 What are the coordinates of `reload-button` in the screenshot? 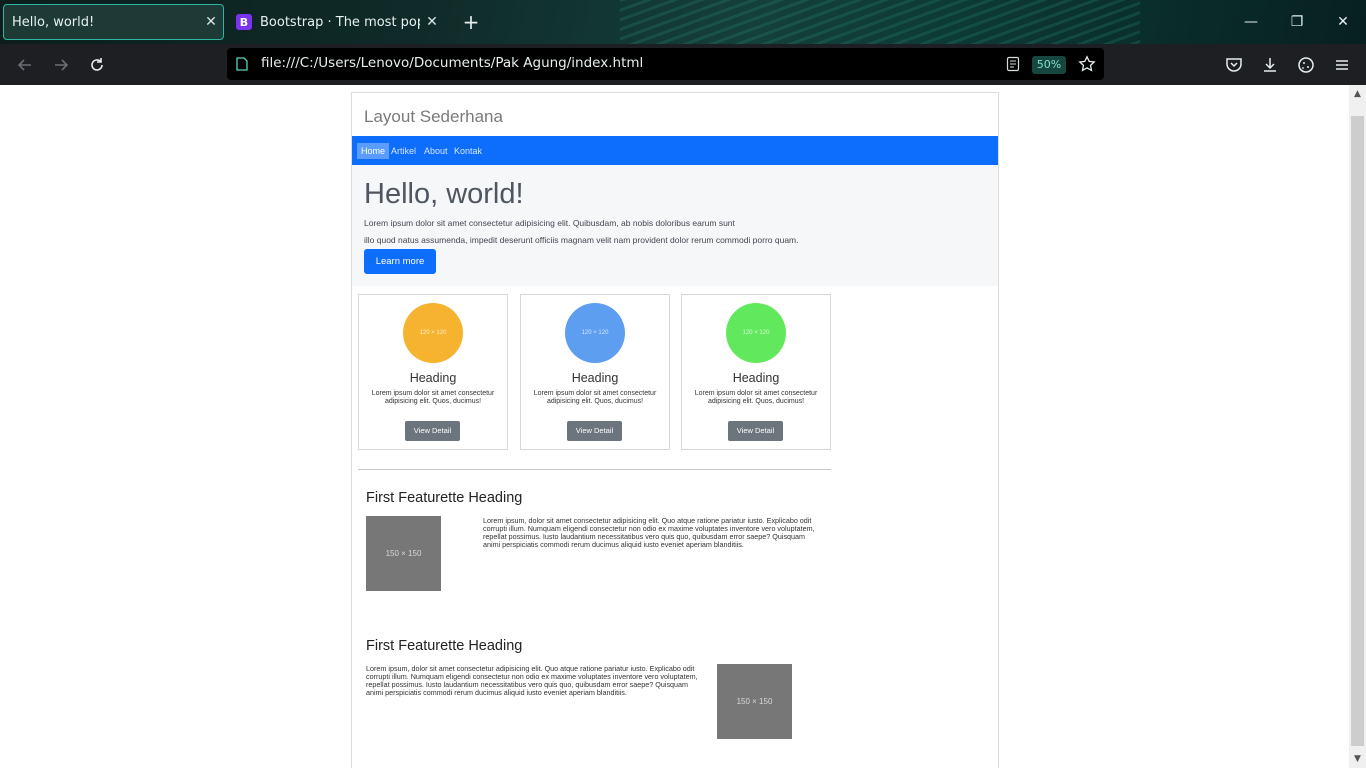 It's located at (97, 65).